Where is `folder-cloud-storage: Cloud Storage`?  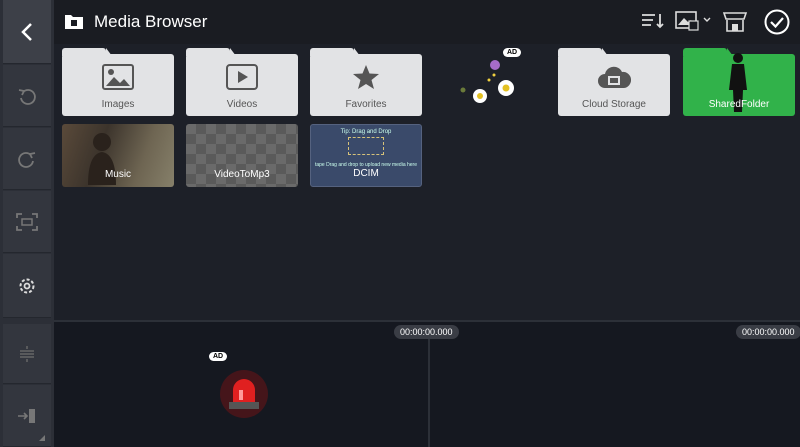
folder-cloud-storage: Cloud Storage is located at coordinates (614, 82).